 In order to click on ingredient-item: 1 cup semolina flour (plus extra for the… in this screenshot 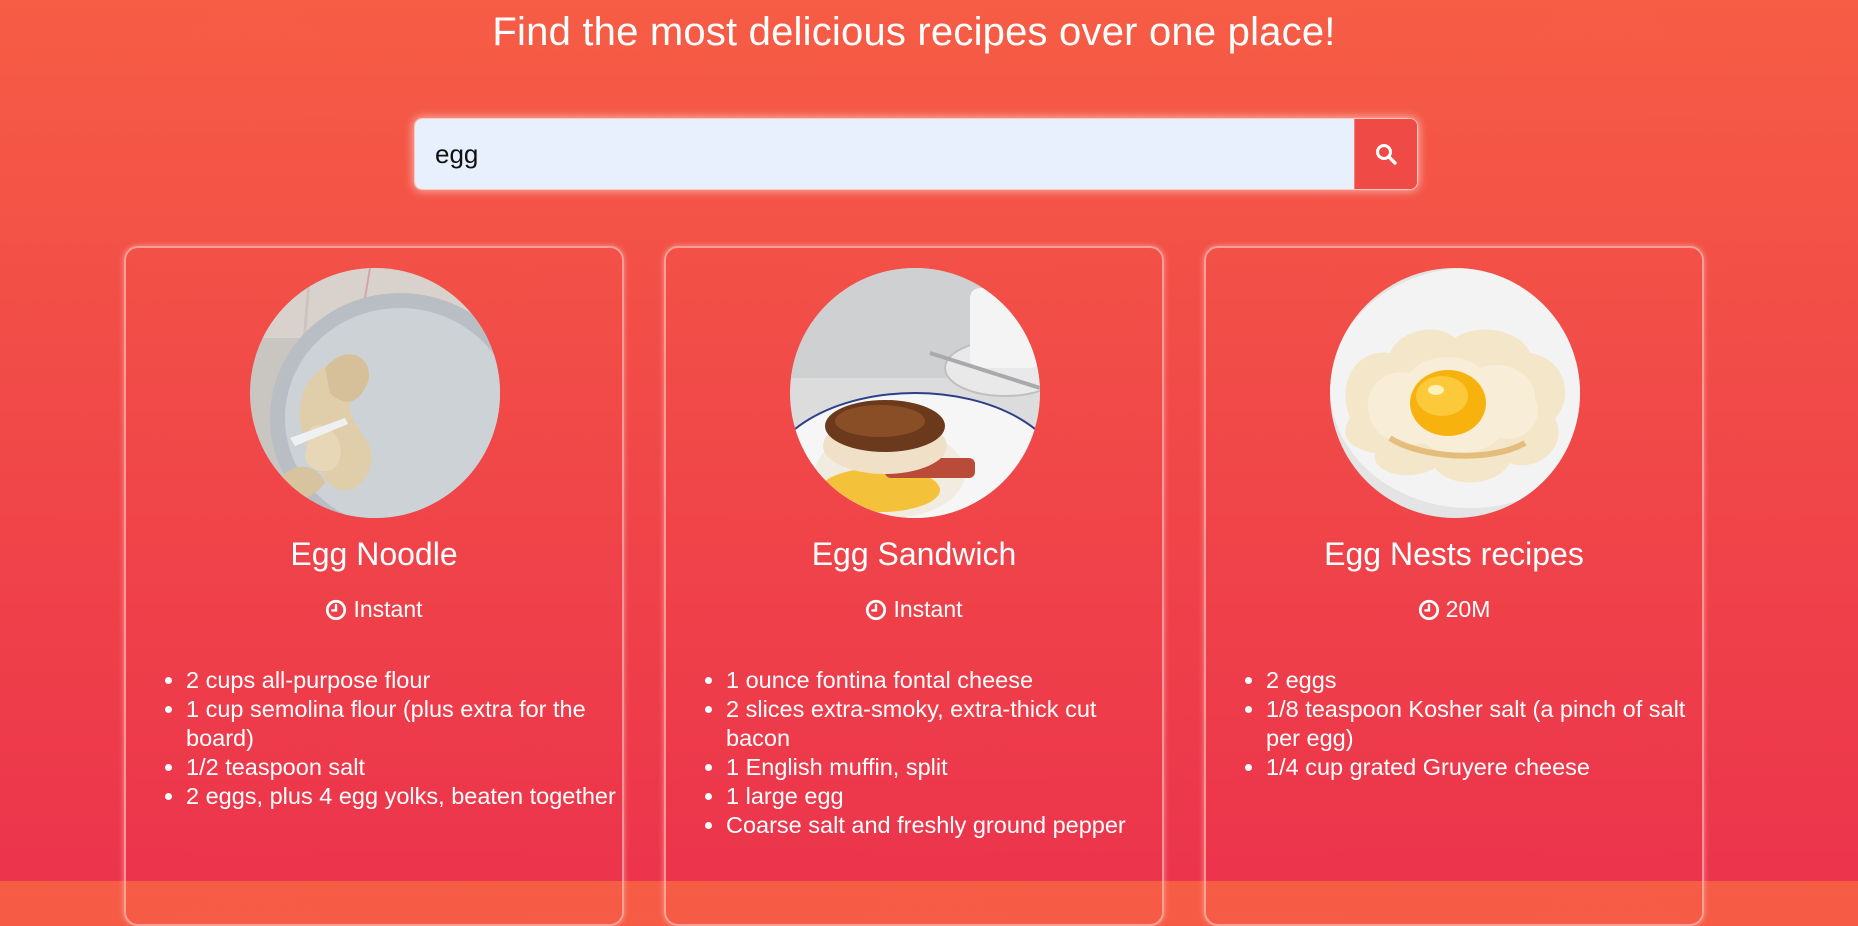, I will do `click(401, 724)`.